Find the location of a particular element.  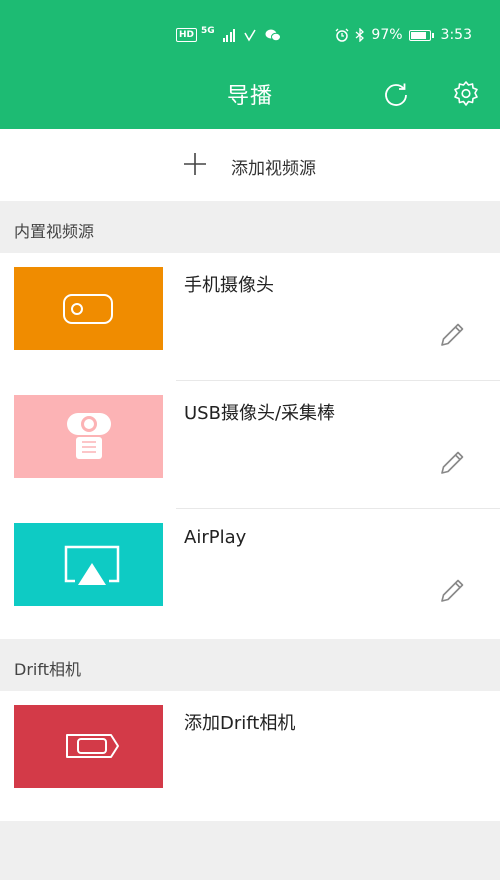

page-title: 导播 is located at coordinates (249, 96).